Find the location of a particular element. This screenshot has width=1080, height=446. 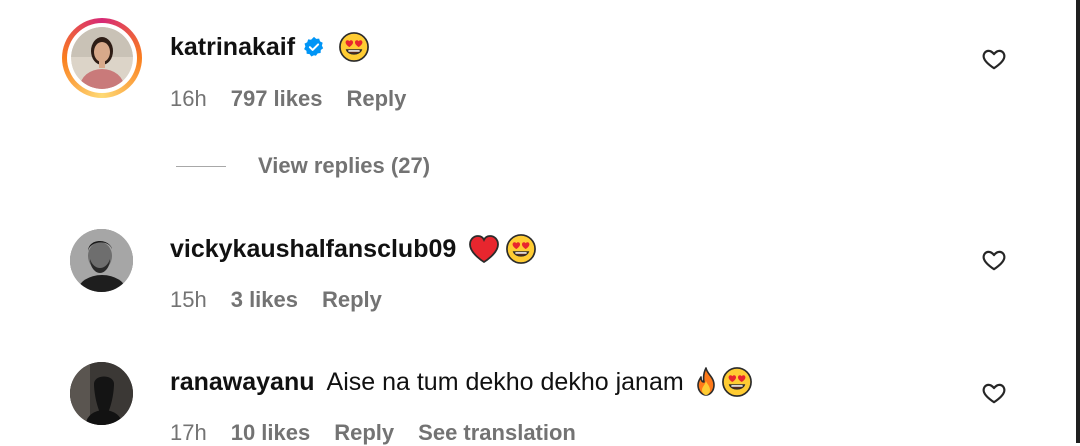

likes-count: 3 likes is located at coordinates (264, 300).